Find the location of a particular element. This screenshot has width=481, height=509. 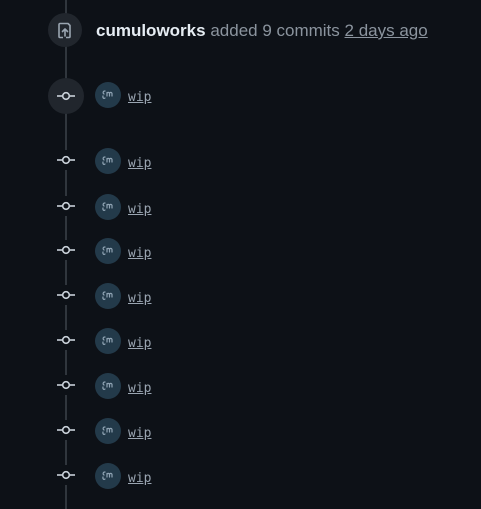

repo-push-icon is located at coordinates (65, 30).